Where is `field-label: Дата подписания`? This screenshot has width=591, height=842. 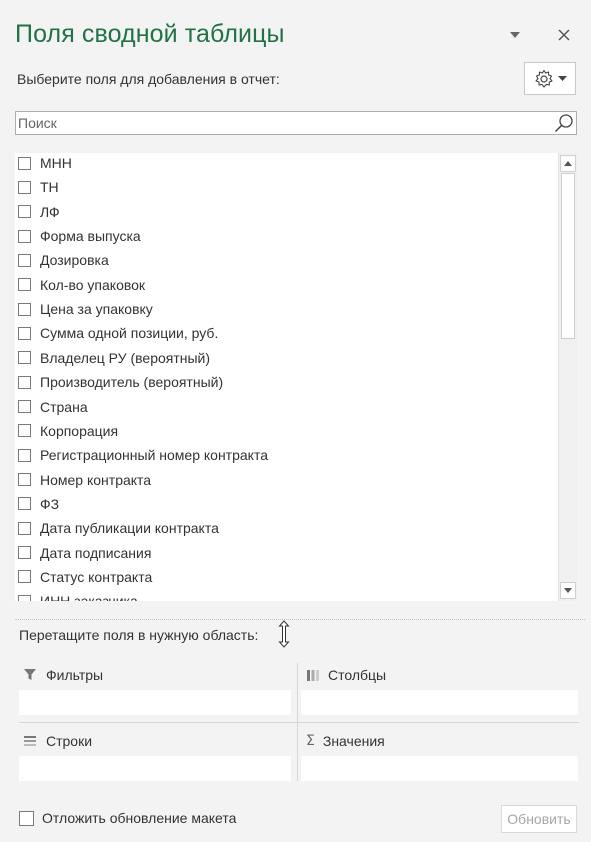
field-label: Дата подписания is located at coordinates (96, 552).